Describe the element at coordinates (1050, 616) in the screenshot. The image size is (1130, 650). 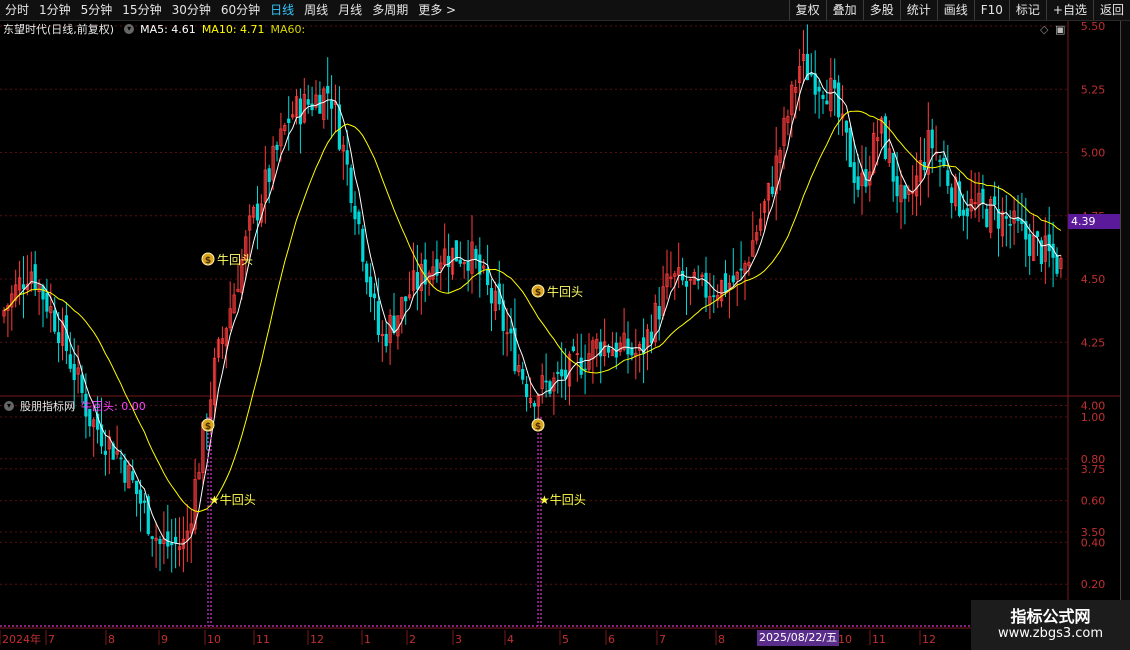
I see `watermark-title: 指标公式网` at that location.